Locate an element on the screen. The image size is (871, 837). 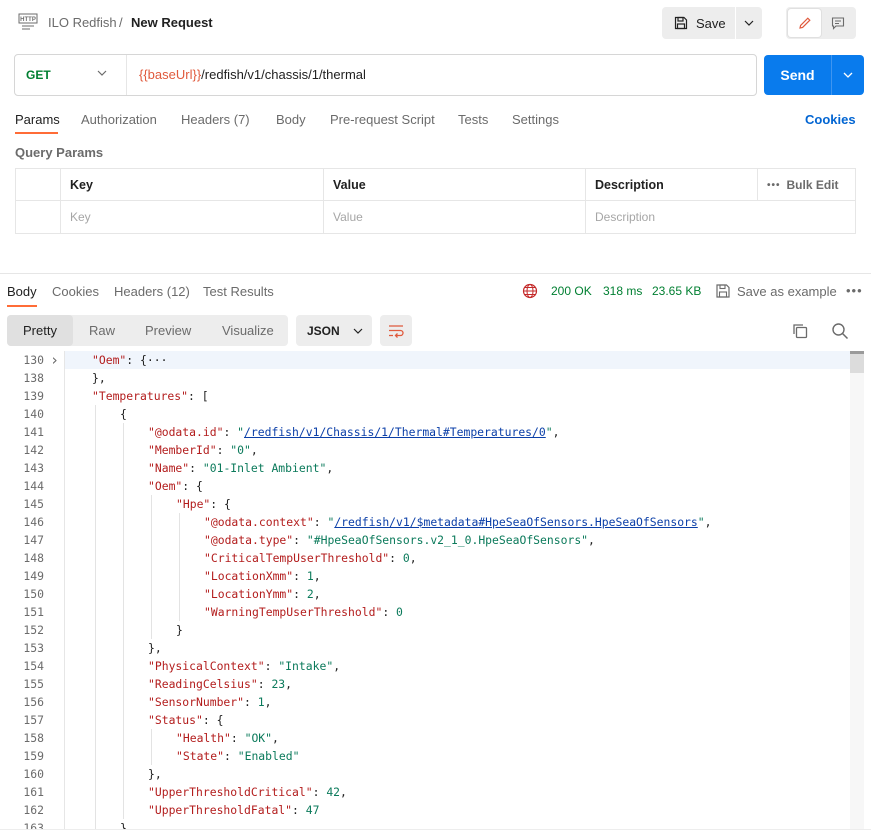
comments-mode-button is located at coordinates (837, 23).